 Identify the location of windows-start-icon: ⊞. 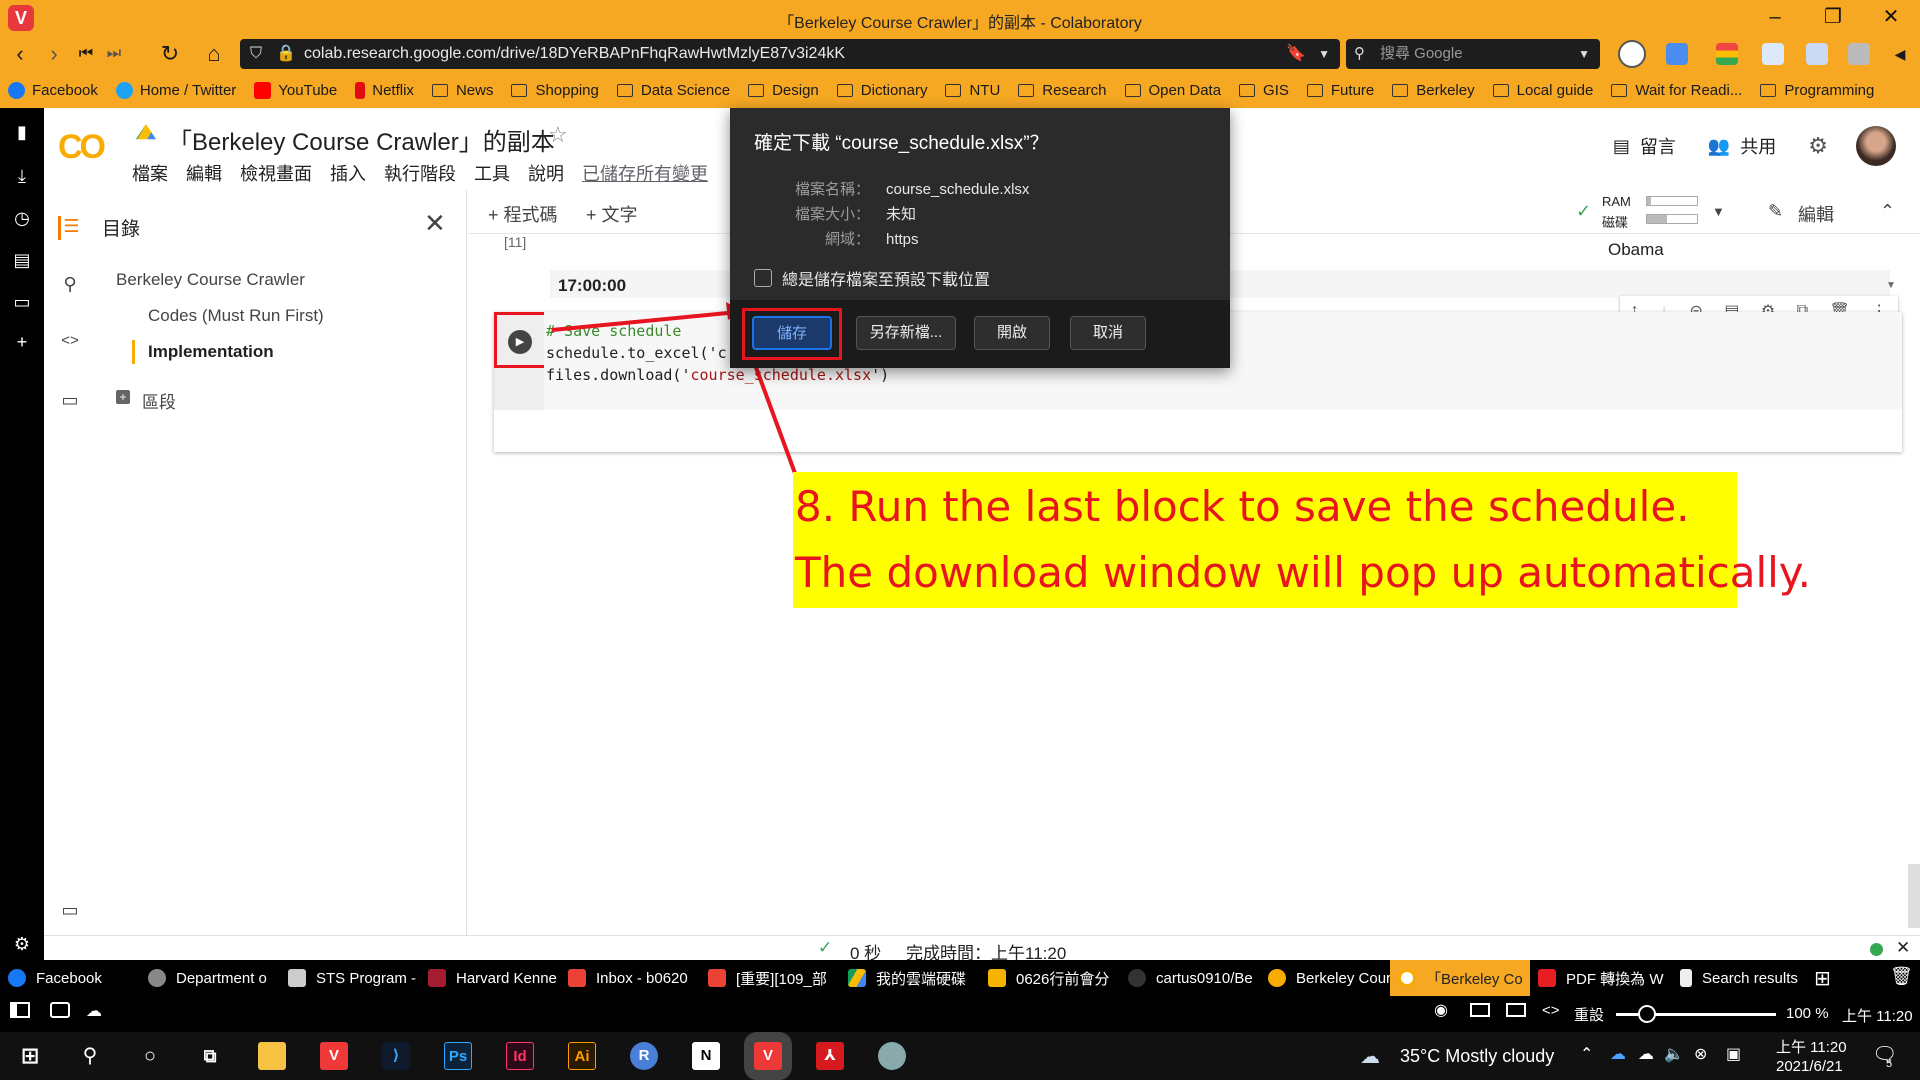
(30, 1056).